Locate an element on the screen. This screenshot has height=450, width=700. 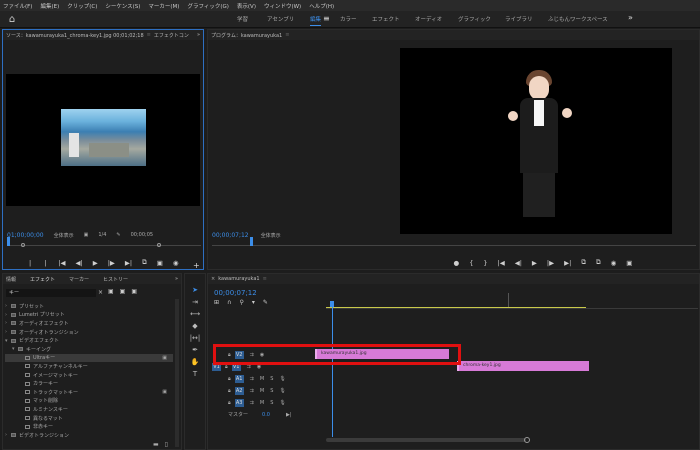
extract-icon: ⧉ is located at coordinates (598, 262).